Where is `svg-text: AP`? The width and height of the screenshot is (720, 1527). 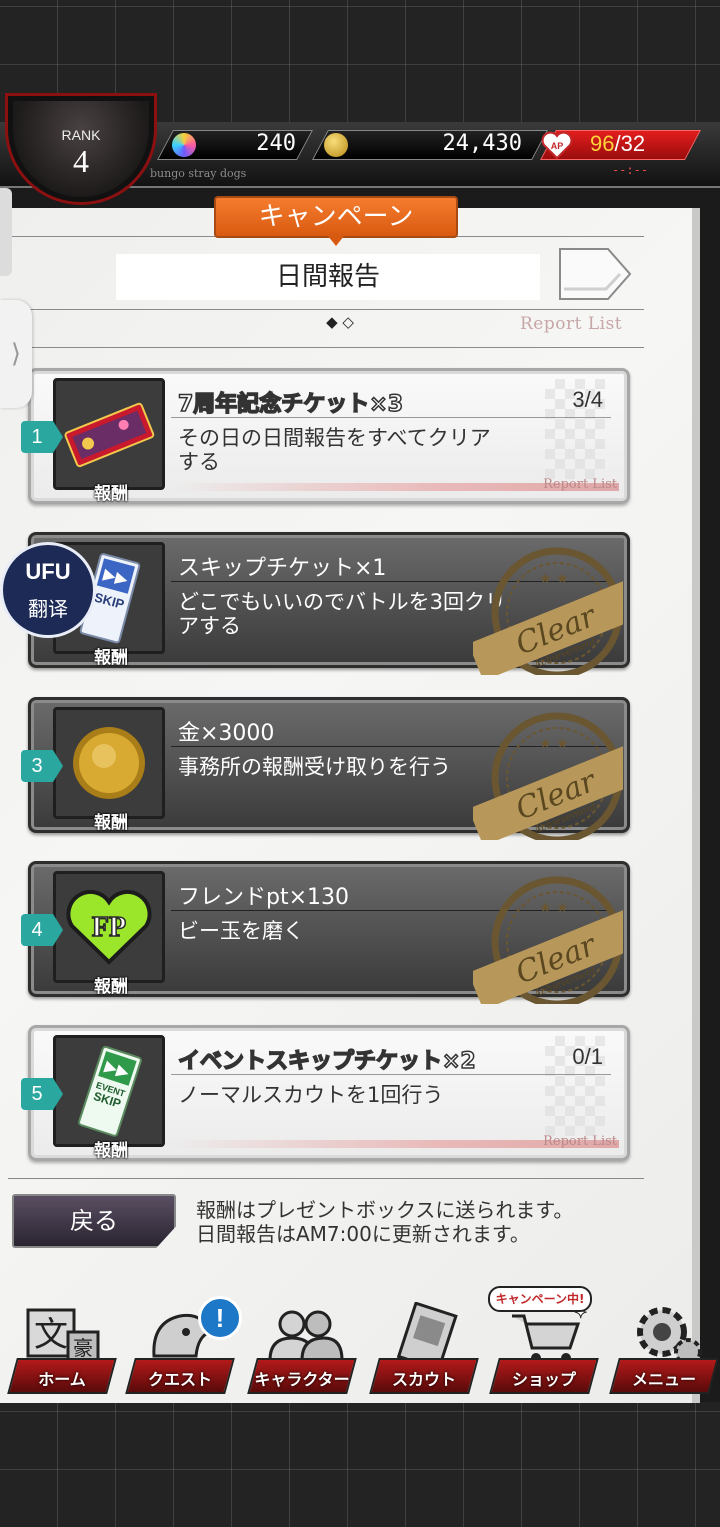 svg-text: AP is located at coordinates (557, 146).